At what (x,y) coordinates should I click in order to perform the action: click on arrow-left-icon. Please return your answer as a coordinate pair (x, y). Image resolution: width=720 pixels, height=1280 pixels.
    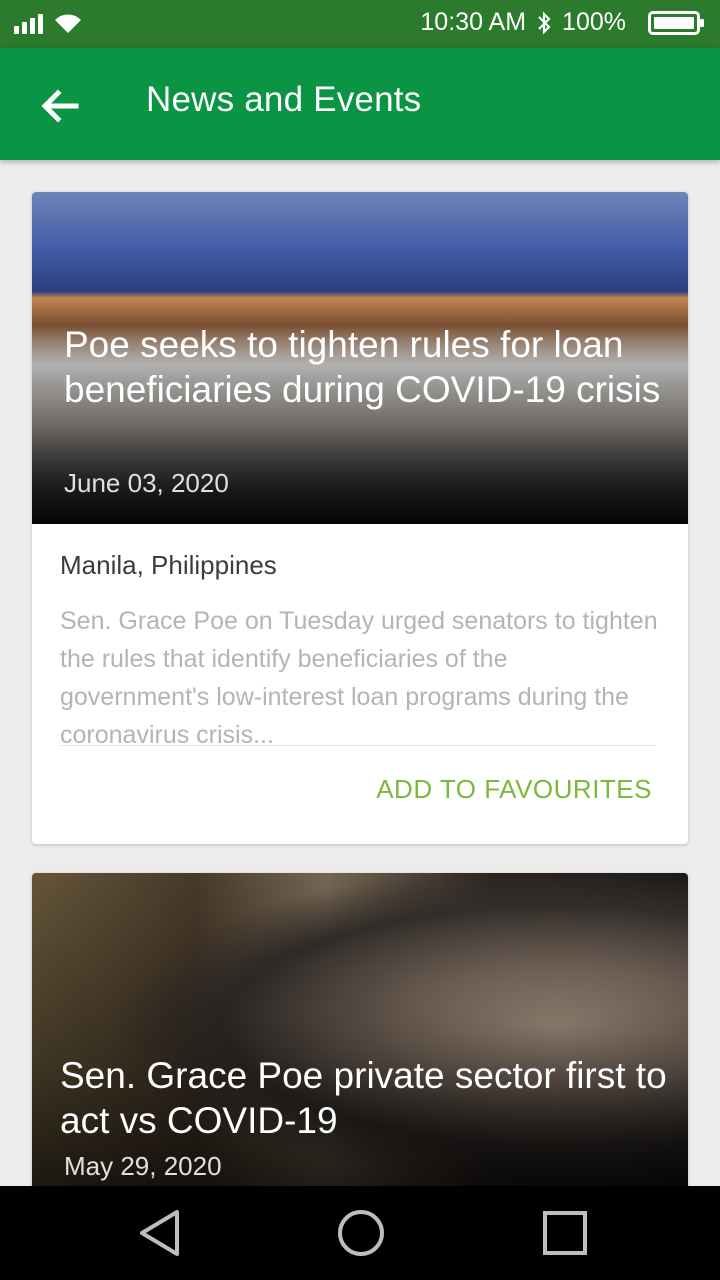
    Looking at the image, I should click on (60, 106).